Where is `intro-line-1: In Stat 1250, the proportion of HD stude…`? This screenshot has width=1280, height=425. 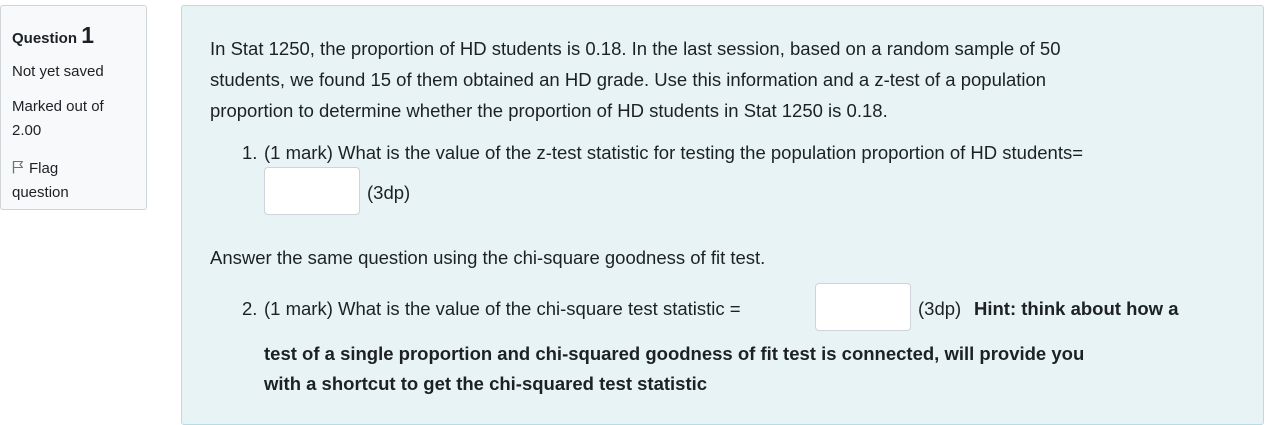 intro-line-1: In Stat 1250, the proportion of HD stude… is located at coordinates (635, 48).